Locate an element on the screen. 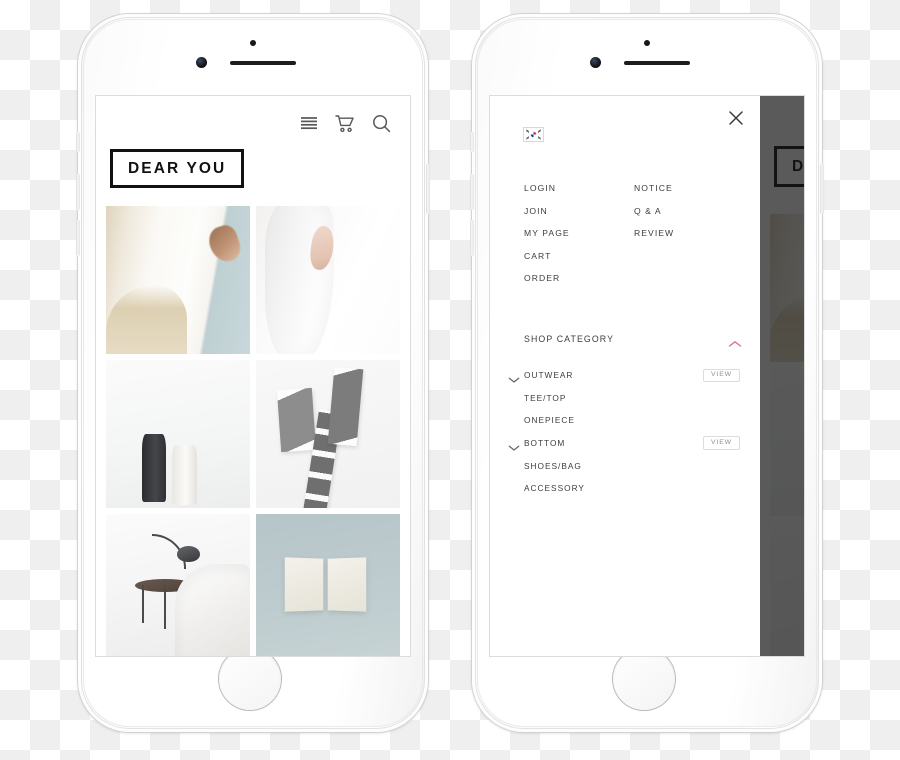 The image size is (900, 760). category-label: TEE/TOP is located at coordinates (545, 397).